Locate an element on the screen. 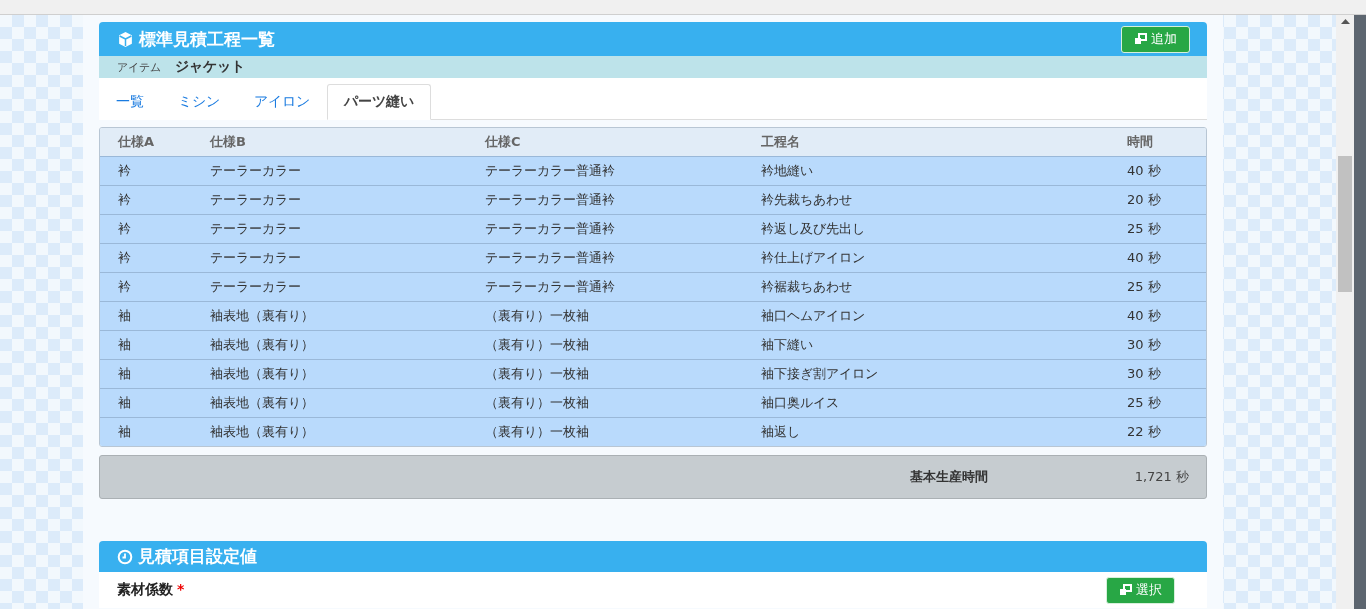 The image size is (1366, 609). table-cell-text: 袖下縫い is located at coordinates (787, 345).